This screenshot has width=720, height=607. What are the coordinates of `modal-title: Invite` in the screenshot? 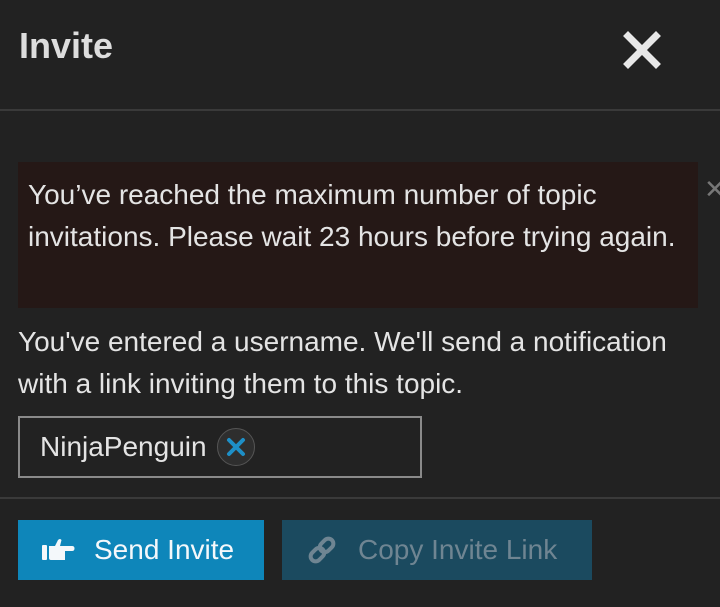 It's located at (66, 45).